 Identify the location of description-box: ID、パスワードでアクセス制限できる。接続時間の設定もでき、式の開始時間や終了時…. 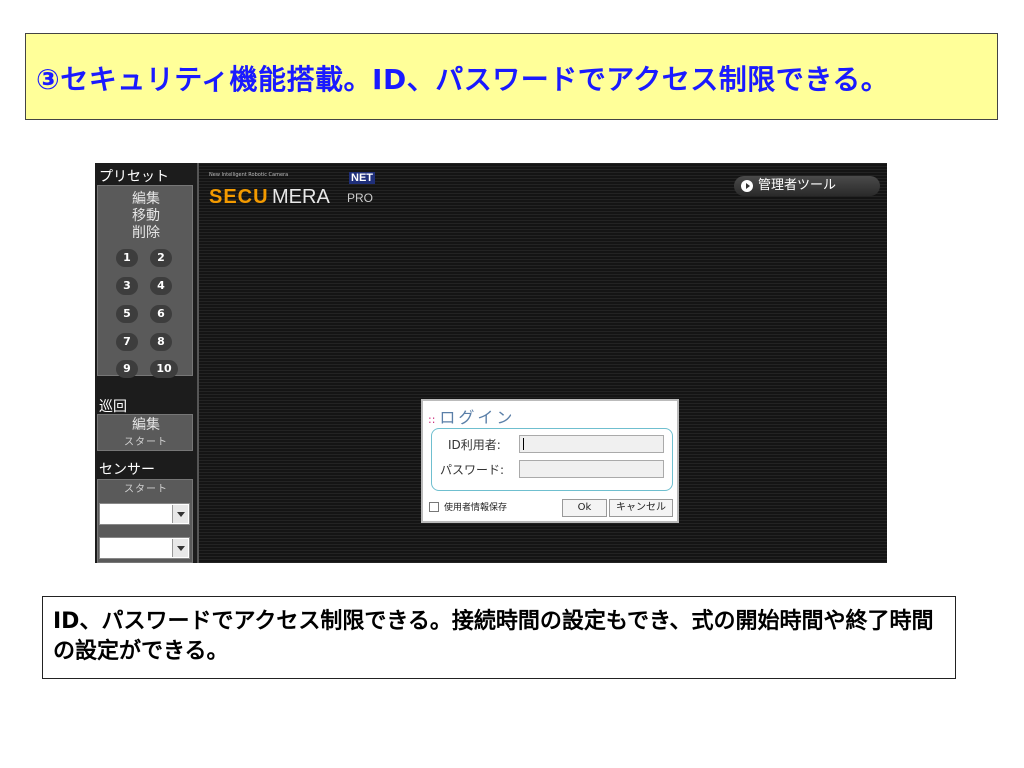
(499, 637).